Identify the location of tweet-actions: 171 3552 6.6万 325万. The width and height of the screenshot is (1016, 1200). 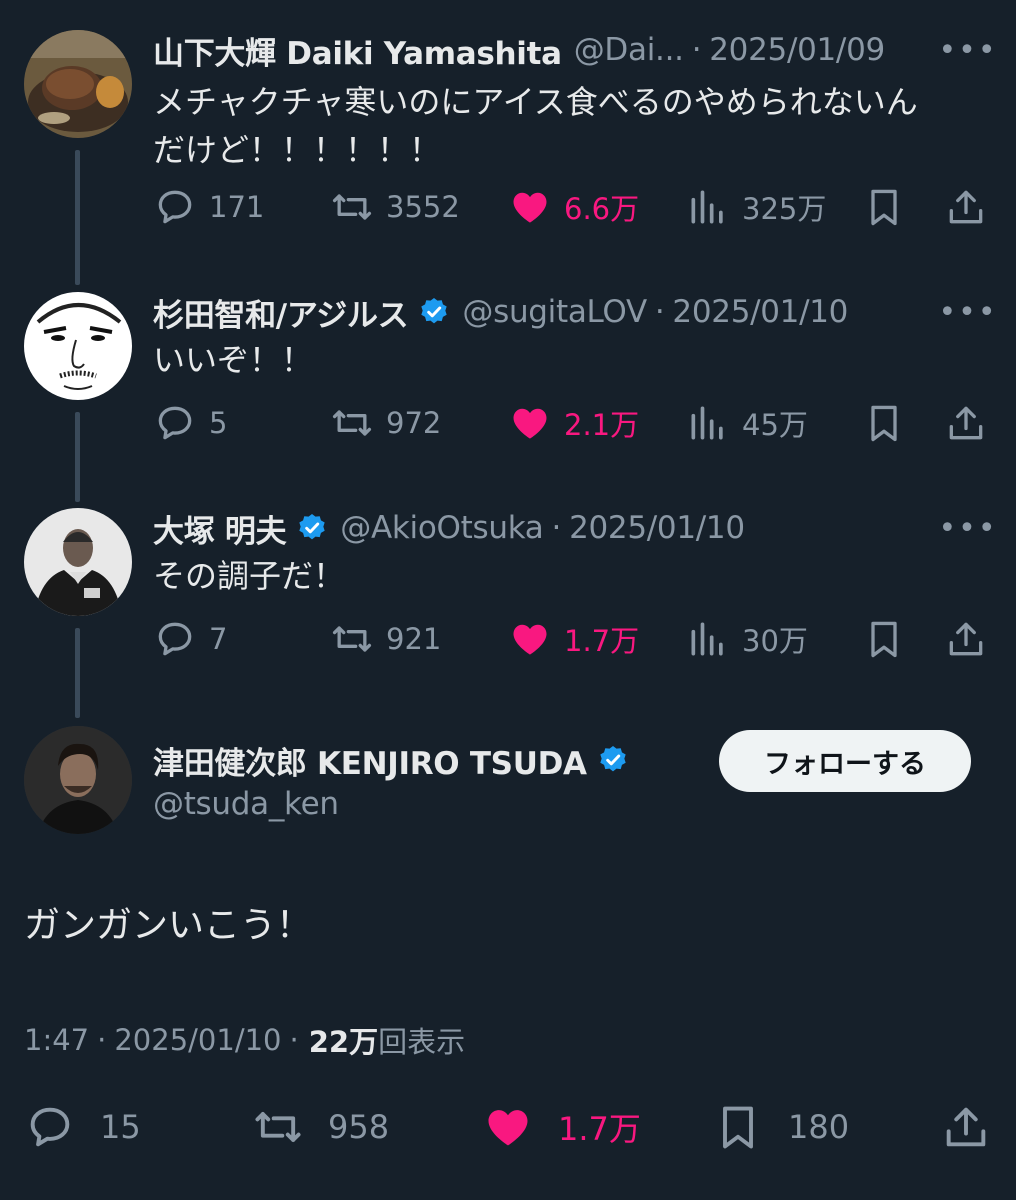
(508, 207).